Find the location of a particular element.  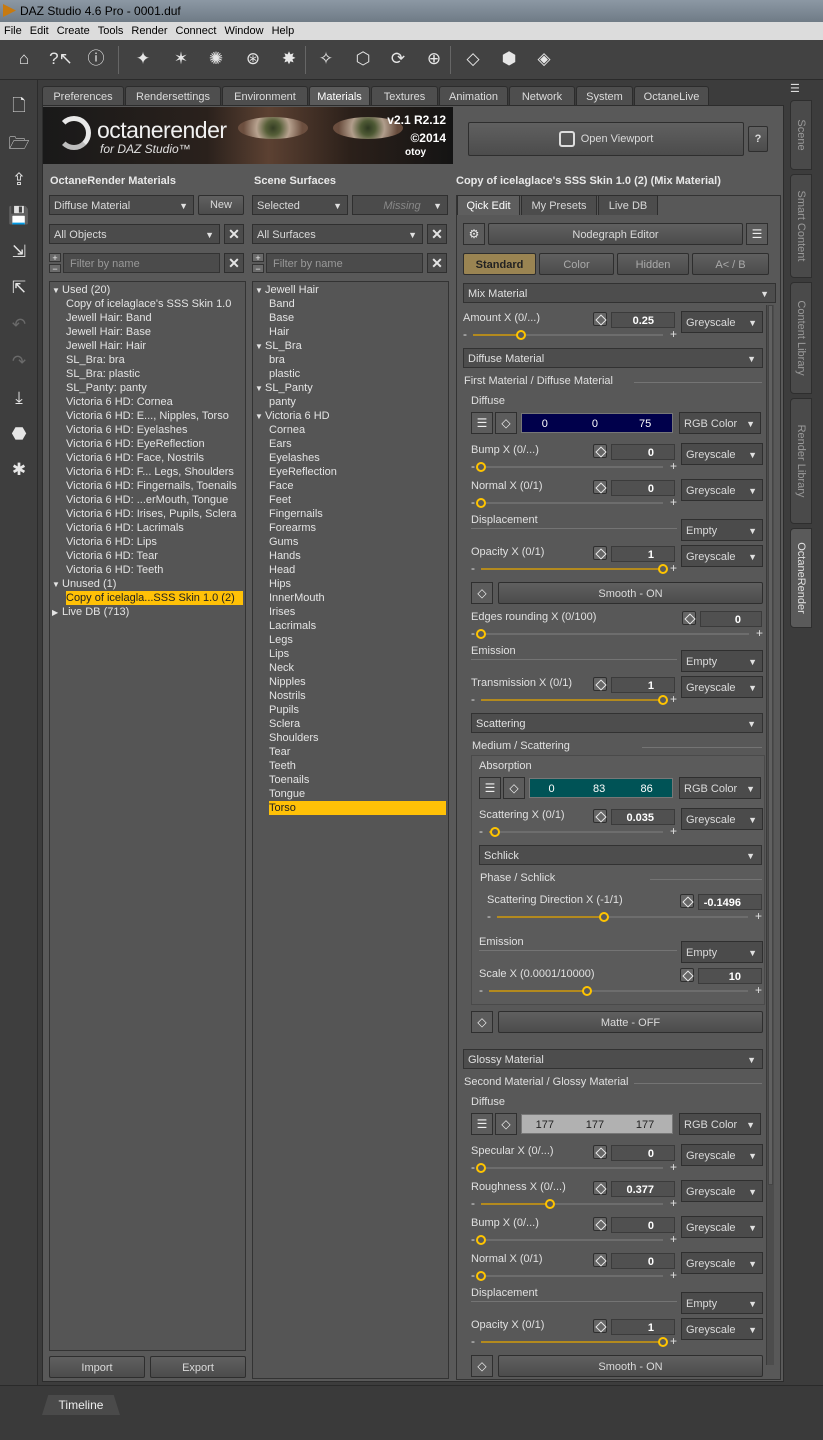

import-icon: ⇲ is located at coordinates (19, 252).